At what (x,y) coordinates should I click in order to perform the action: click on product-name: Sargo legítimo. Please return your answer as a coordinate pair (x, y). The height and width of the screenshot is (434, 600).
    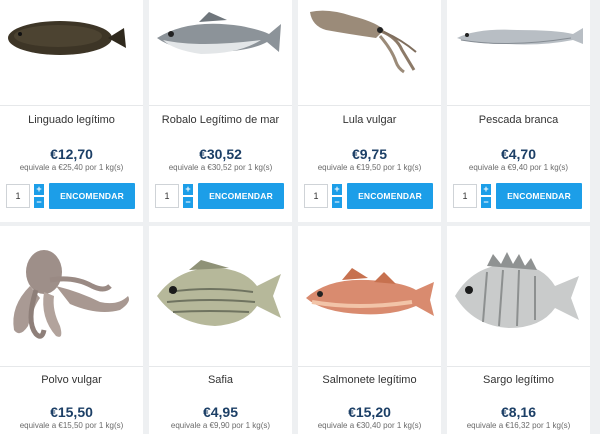
    Looking at the image, I should click on (518, 380).